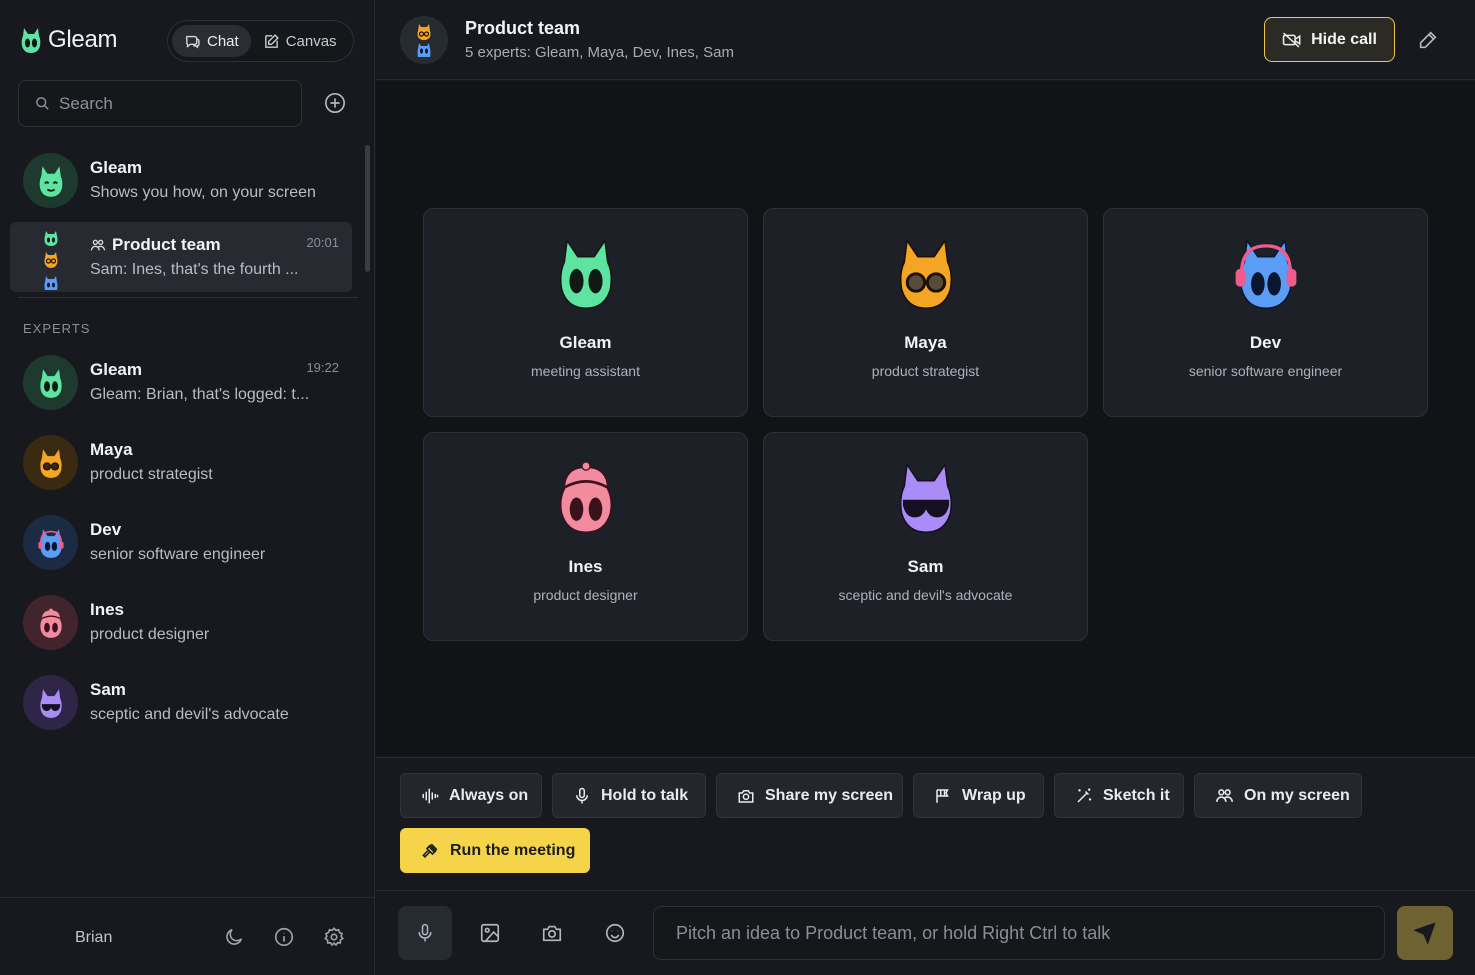 The height and width of the screenshot is (975, 1475). I want to click on participant-name: Sam, so click(925, 566).